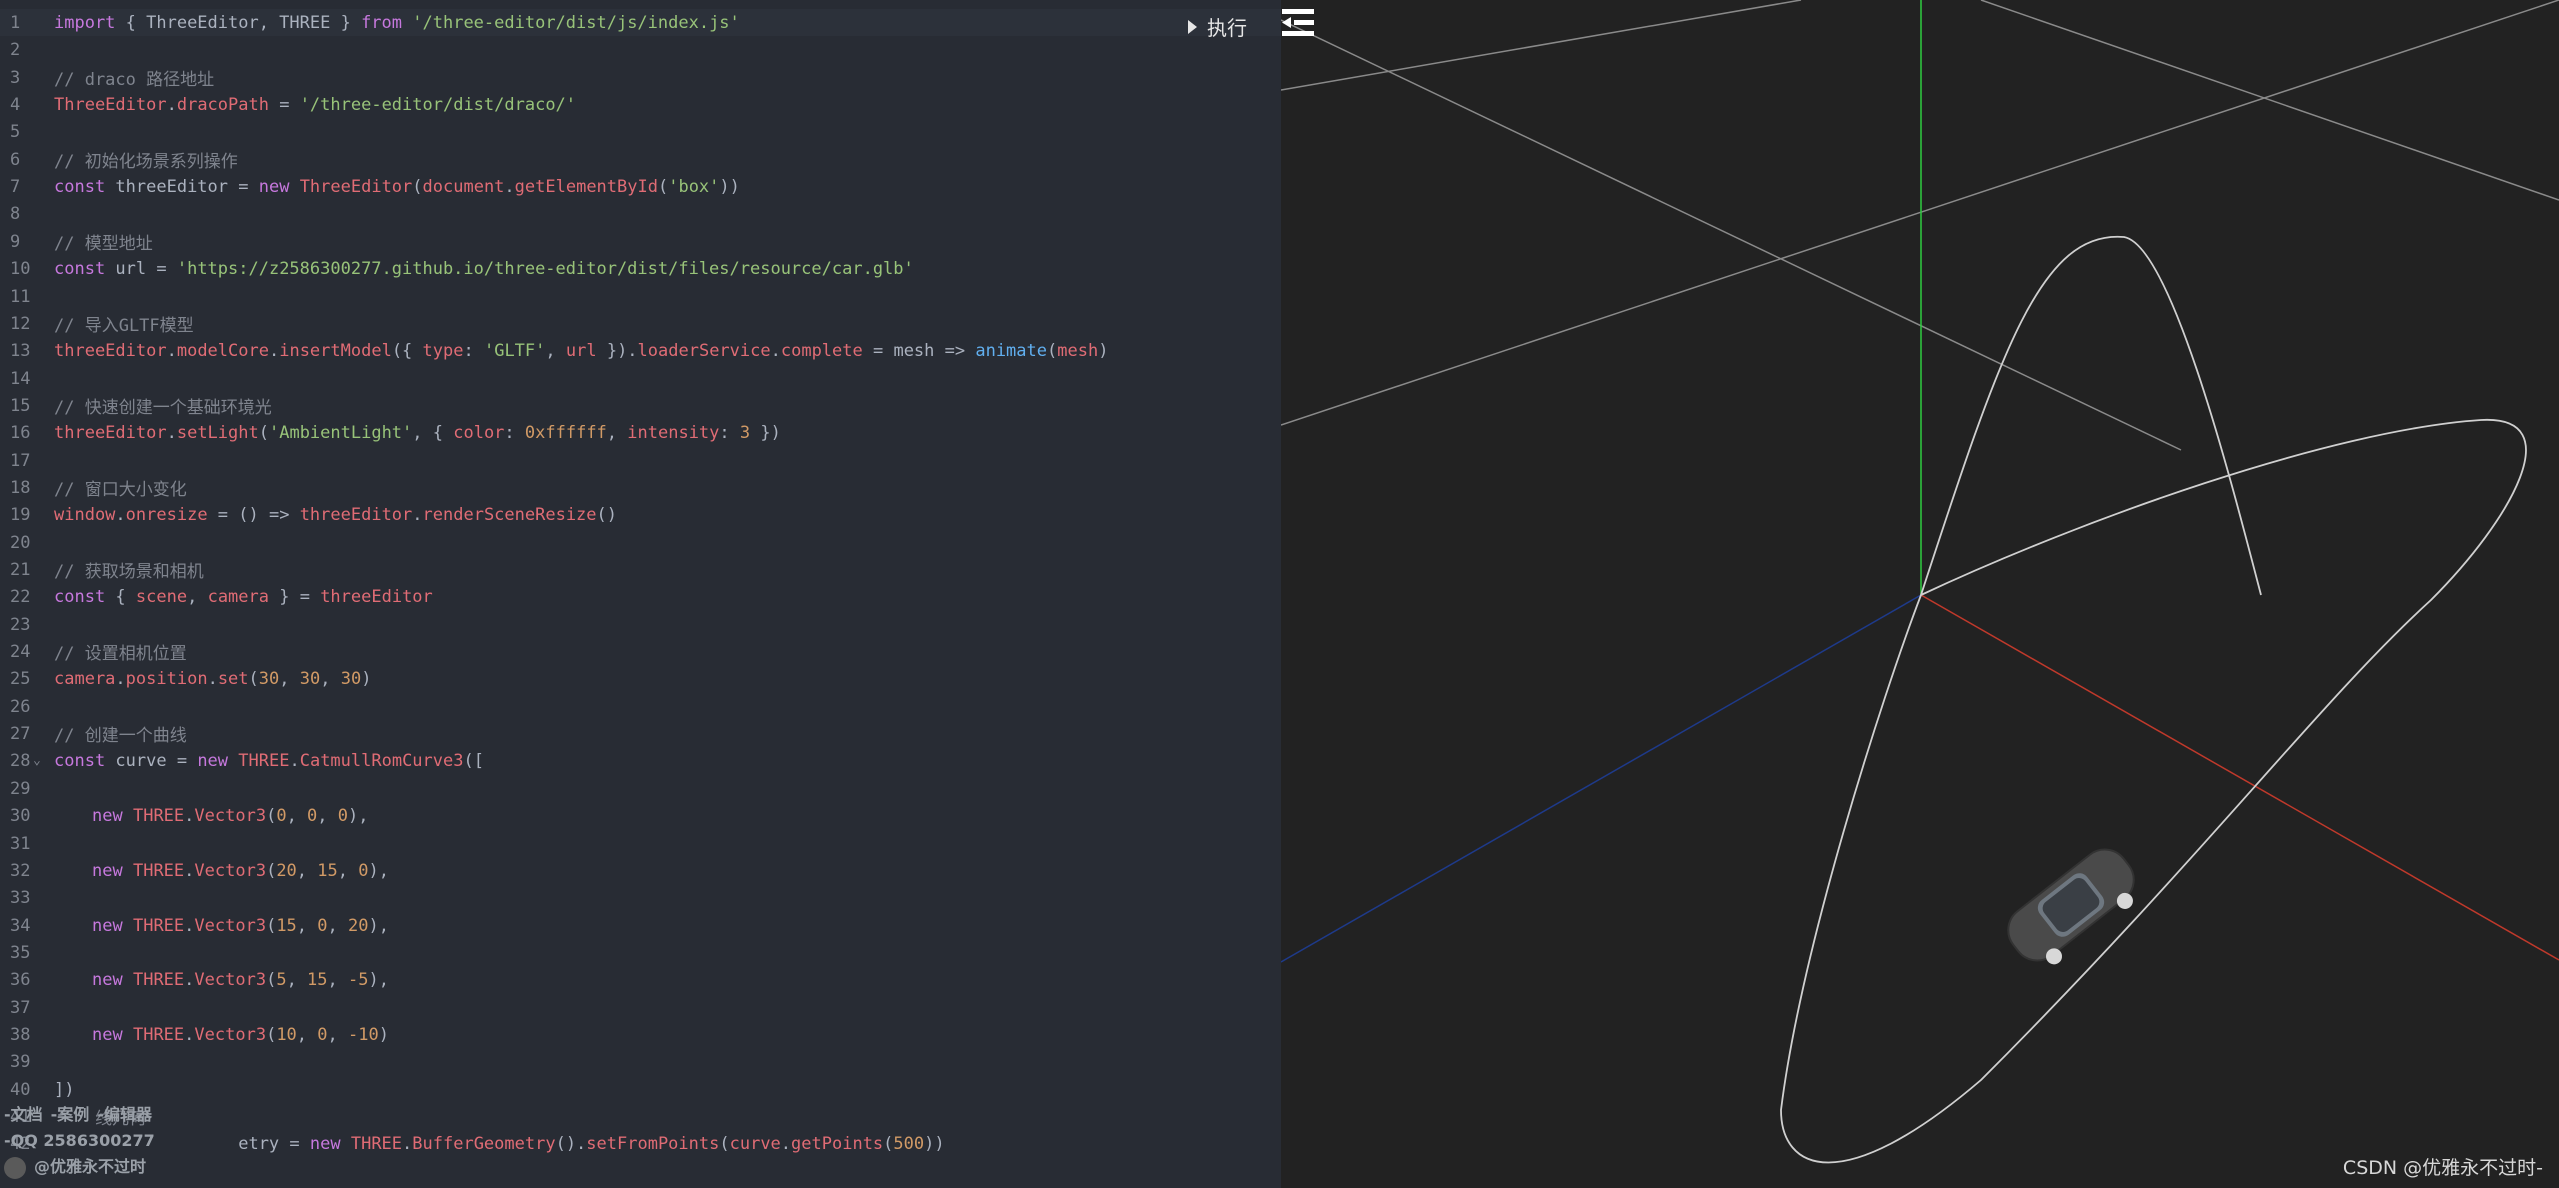  Describe the element at coordinates (1298, 23) in the screenshot. I see `menu-collapse-icon` at that location.